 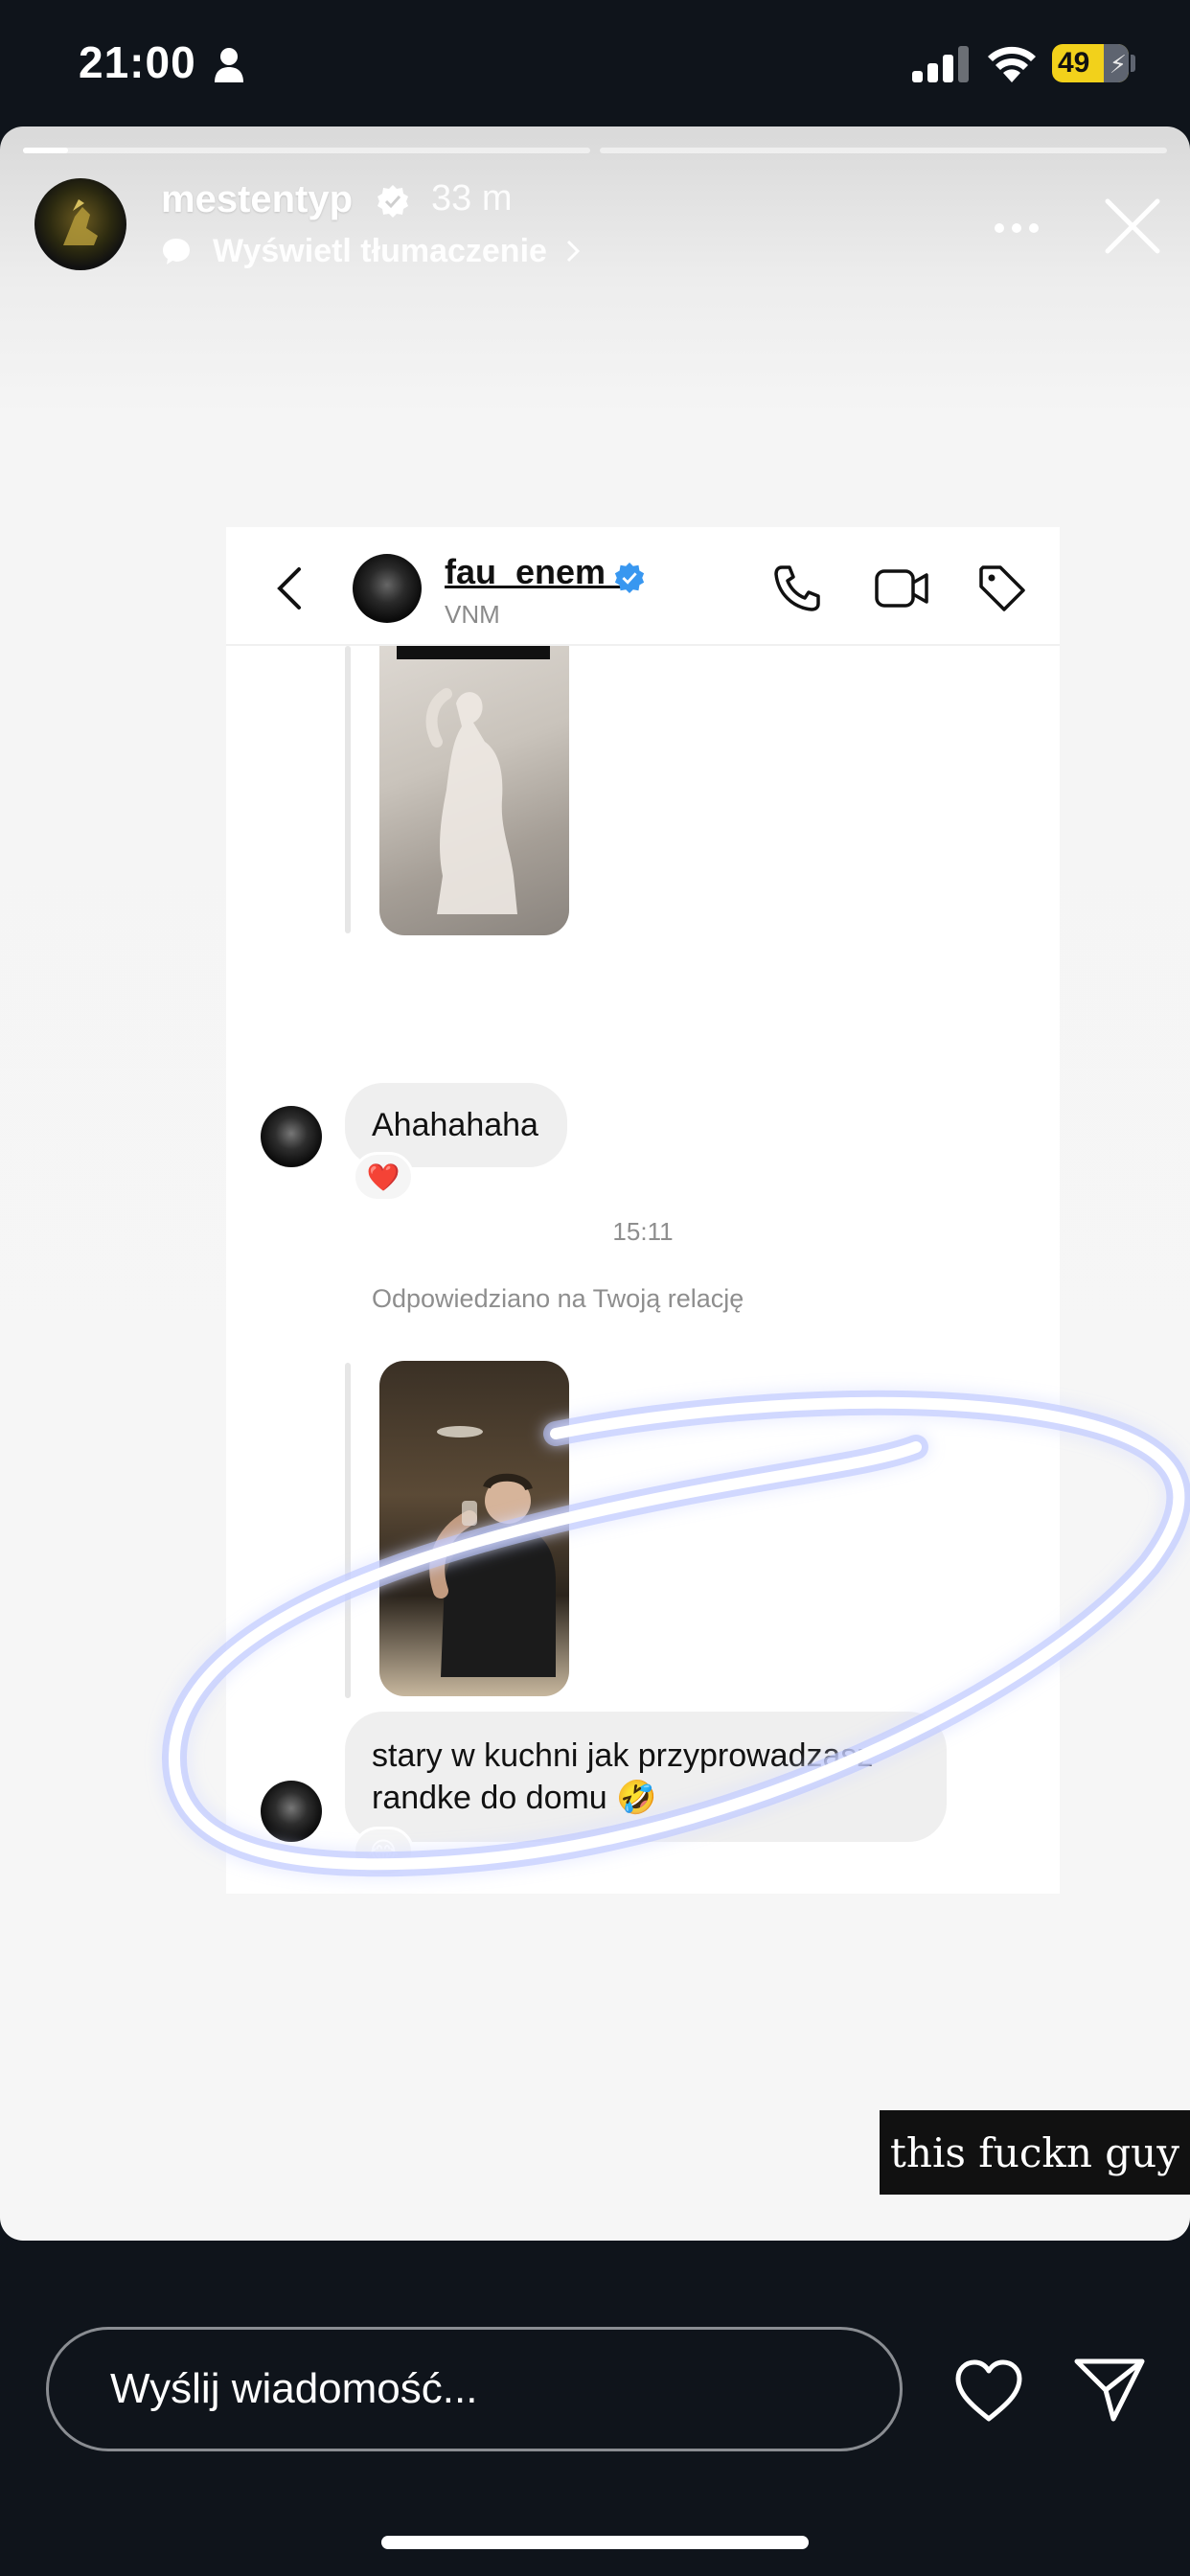 What do you see at coordinates (473, 614) in the screenshot?
I see `dm-contact-subtitle: VNM` at bounding box center [473, 614].